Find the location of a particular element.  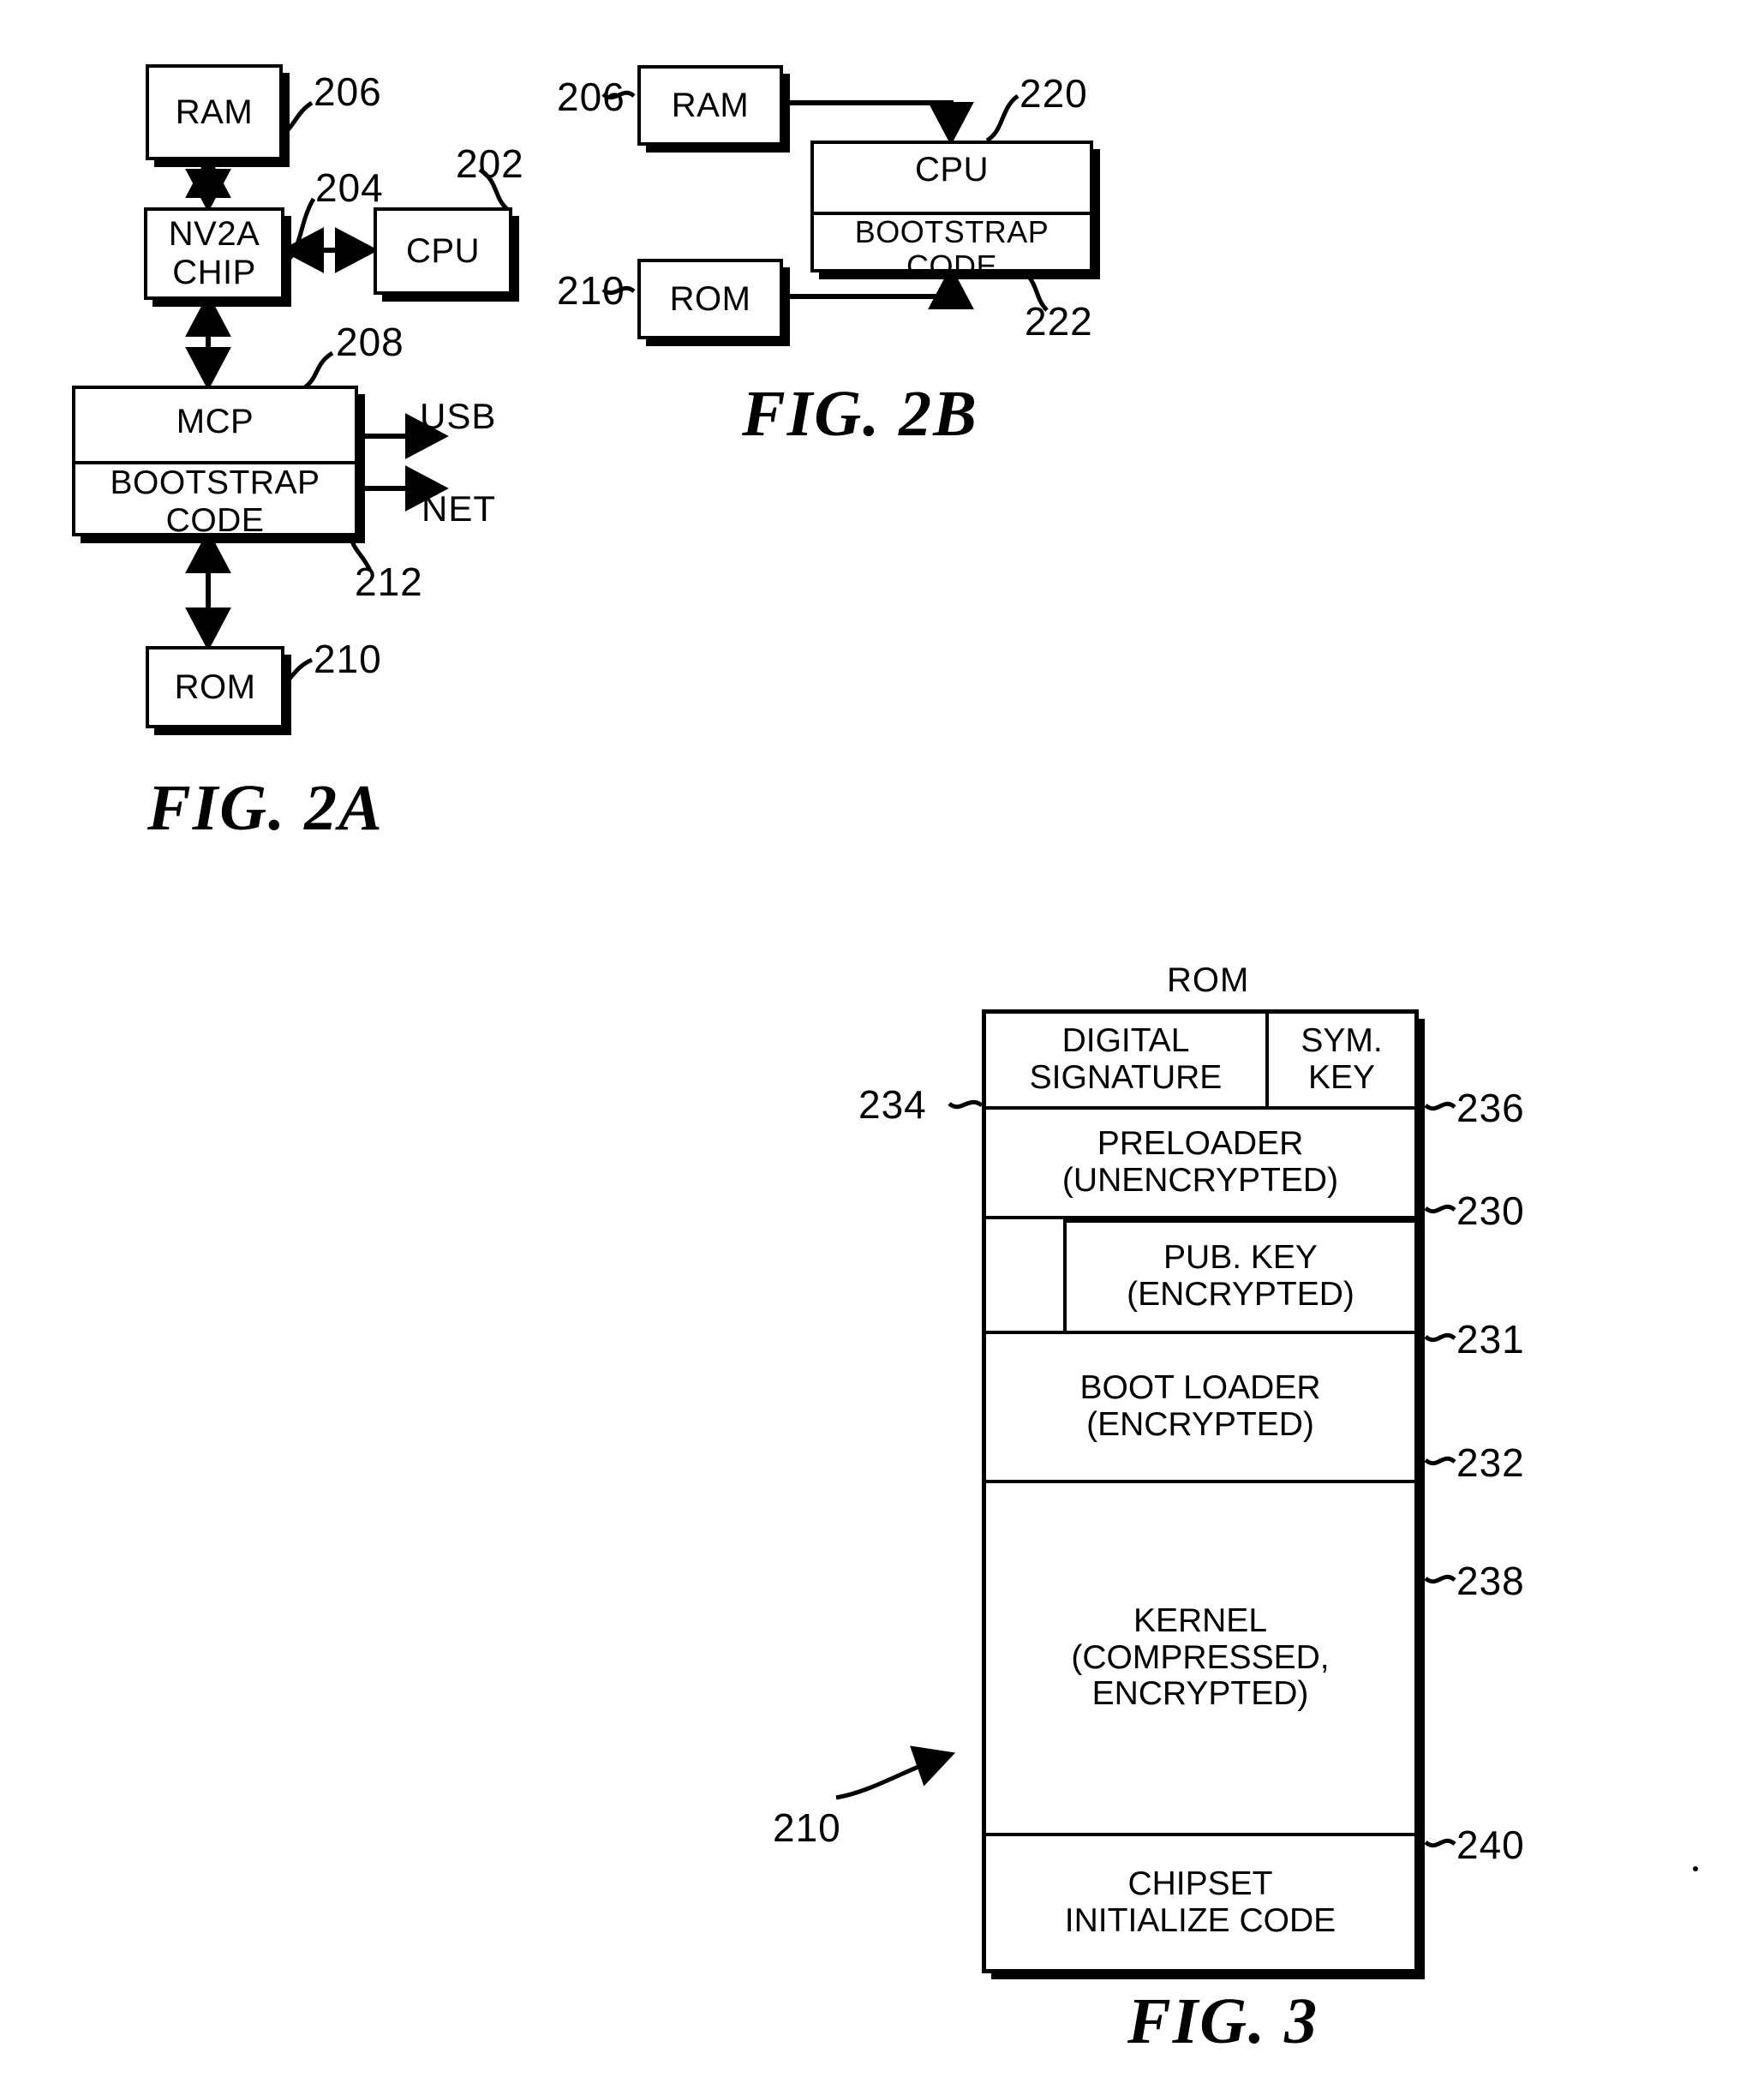

fig2a-ram-label: RAM is located at coordinates (214, 112).